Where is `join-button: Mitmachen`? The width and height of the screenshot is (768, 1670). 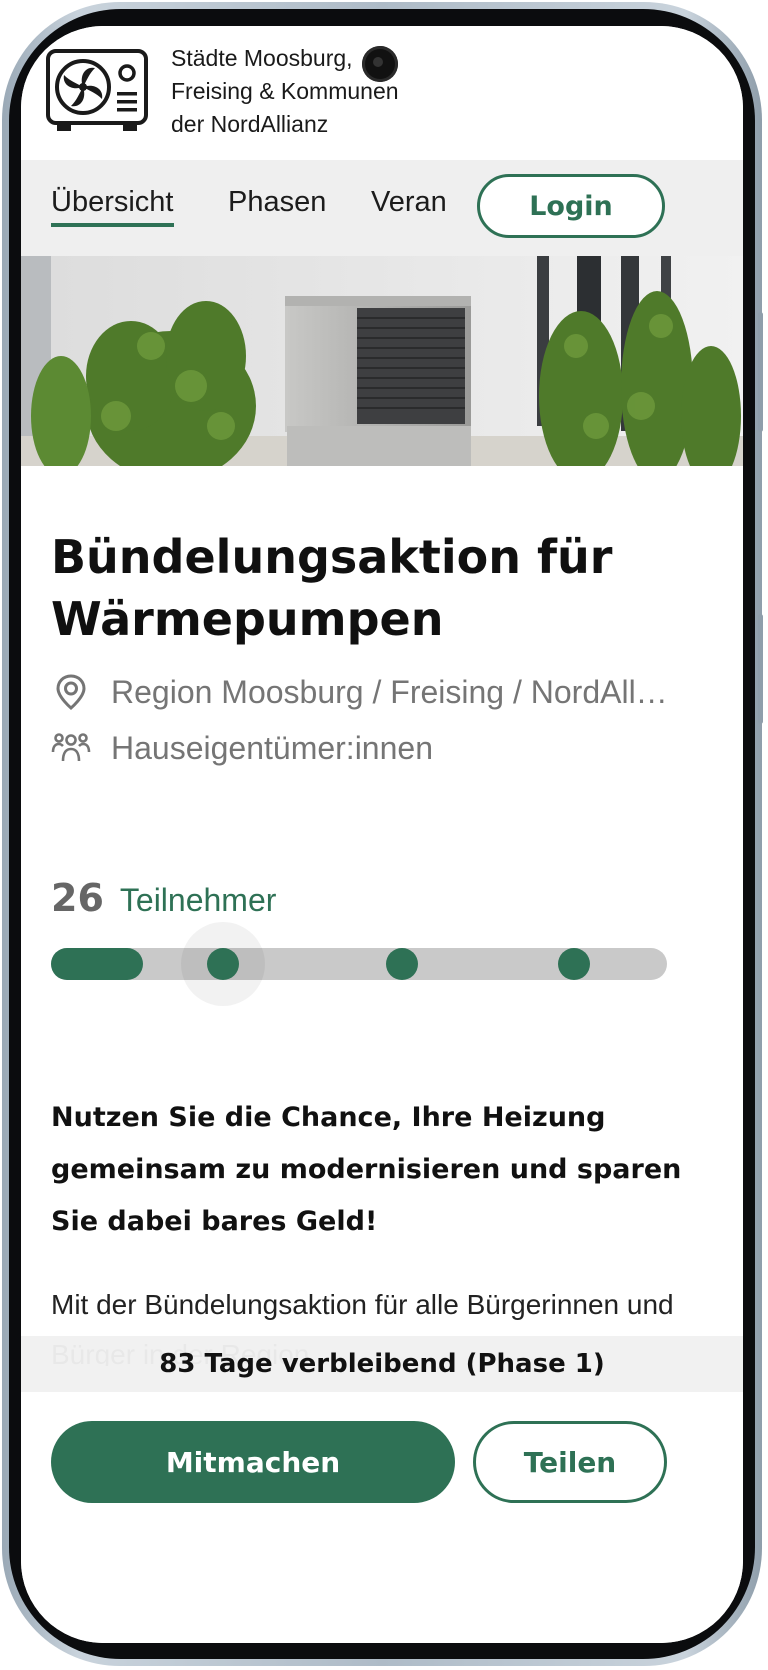
join-button: Mitmachen is located at coordinates (253, 1462).